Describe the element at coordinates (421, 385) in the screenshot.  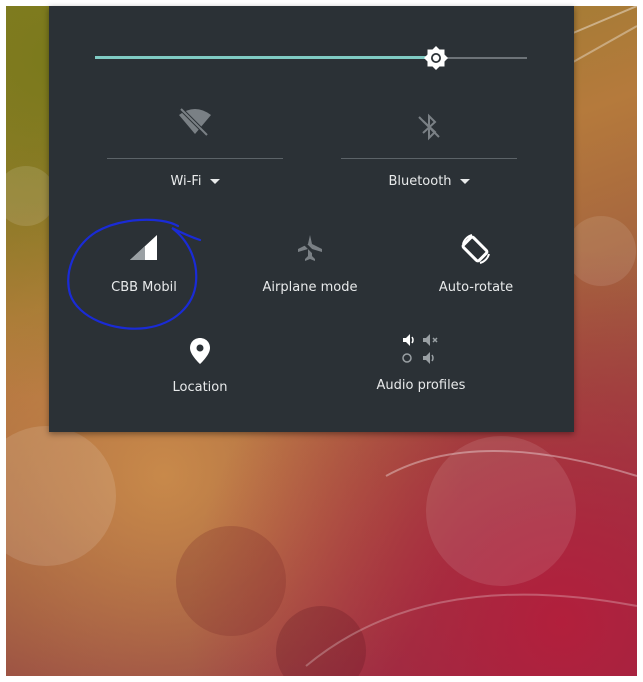
I see `audio-profiles-label: Audio profiles` at that location.